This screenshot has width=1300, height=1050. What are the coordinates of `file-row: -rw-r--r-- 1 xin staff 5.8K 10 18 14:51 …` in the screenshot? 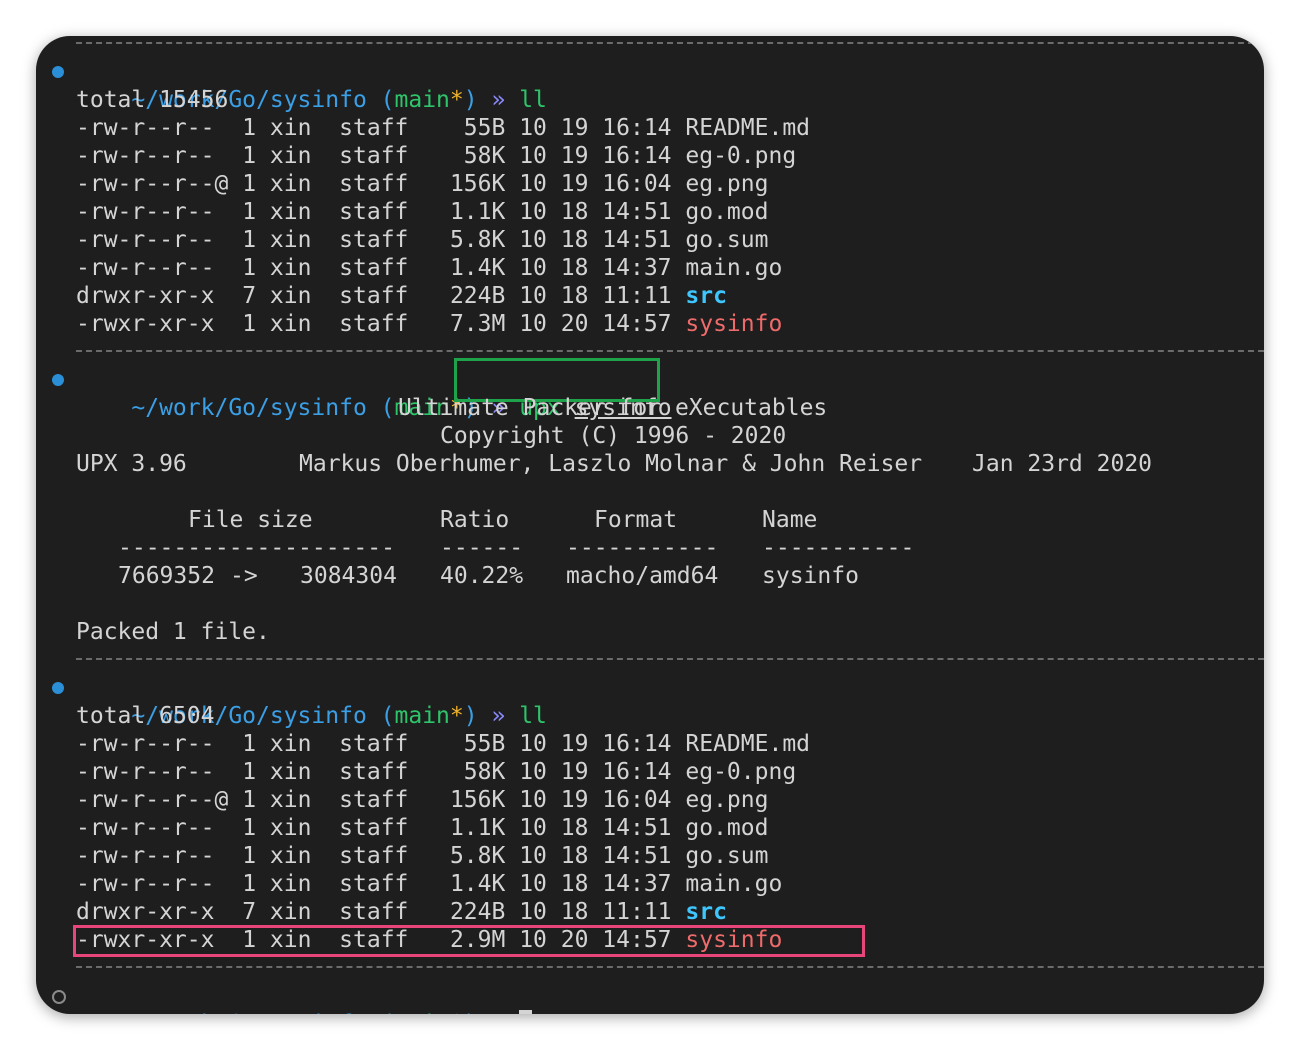 It's located at (422, 856).